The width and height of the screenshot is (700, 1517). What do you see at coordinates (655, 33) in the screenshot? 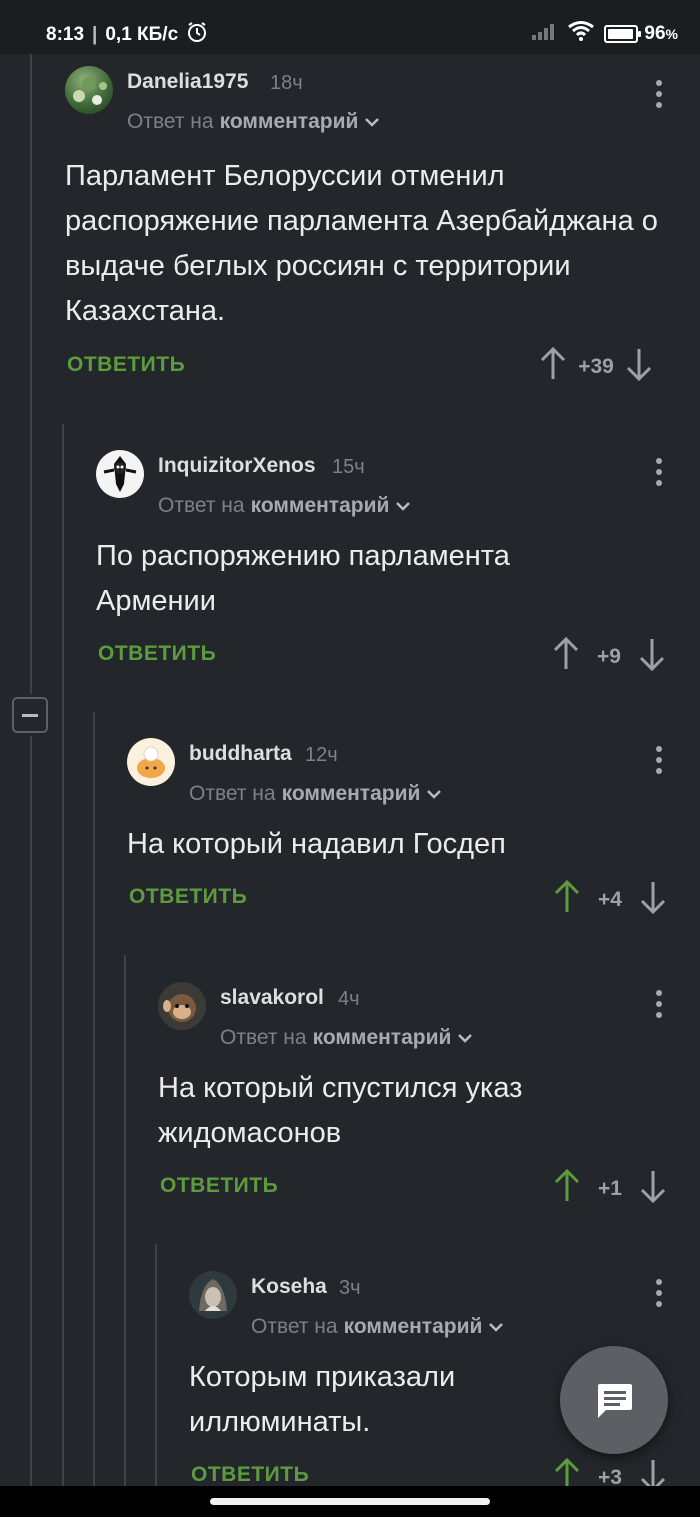
I see `battery-percent: 96` at bounding box center [655, 33].